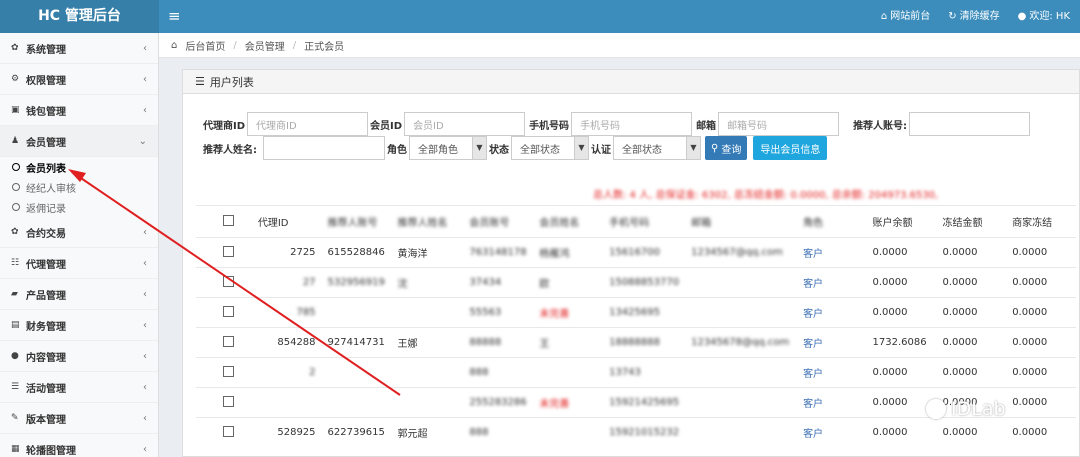  What do you see at coordinates (465, 124) in the screenshot?
I see `member-id-input: 会员ID` at bounding box center [465, 124].